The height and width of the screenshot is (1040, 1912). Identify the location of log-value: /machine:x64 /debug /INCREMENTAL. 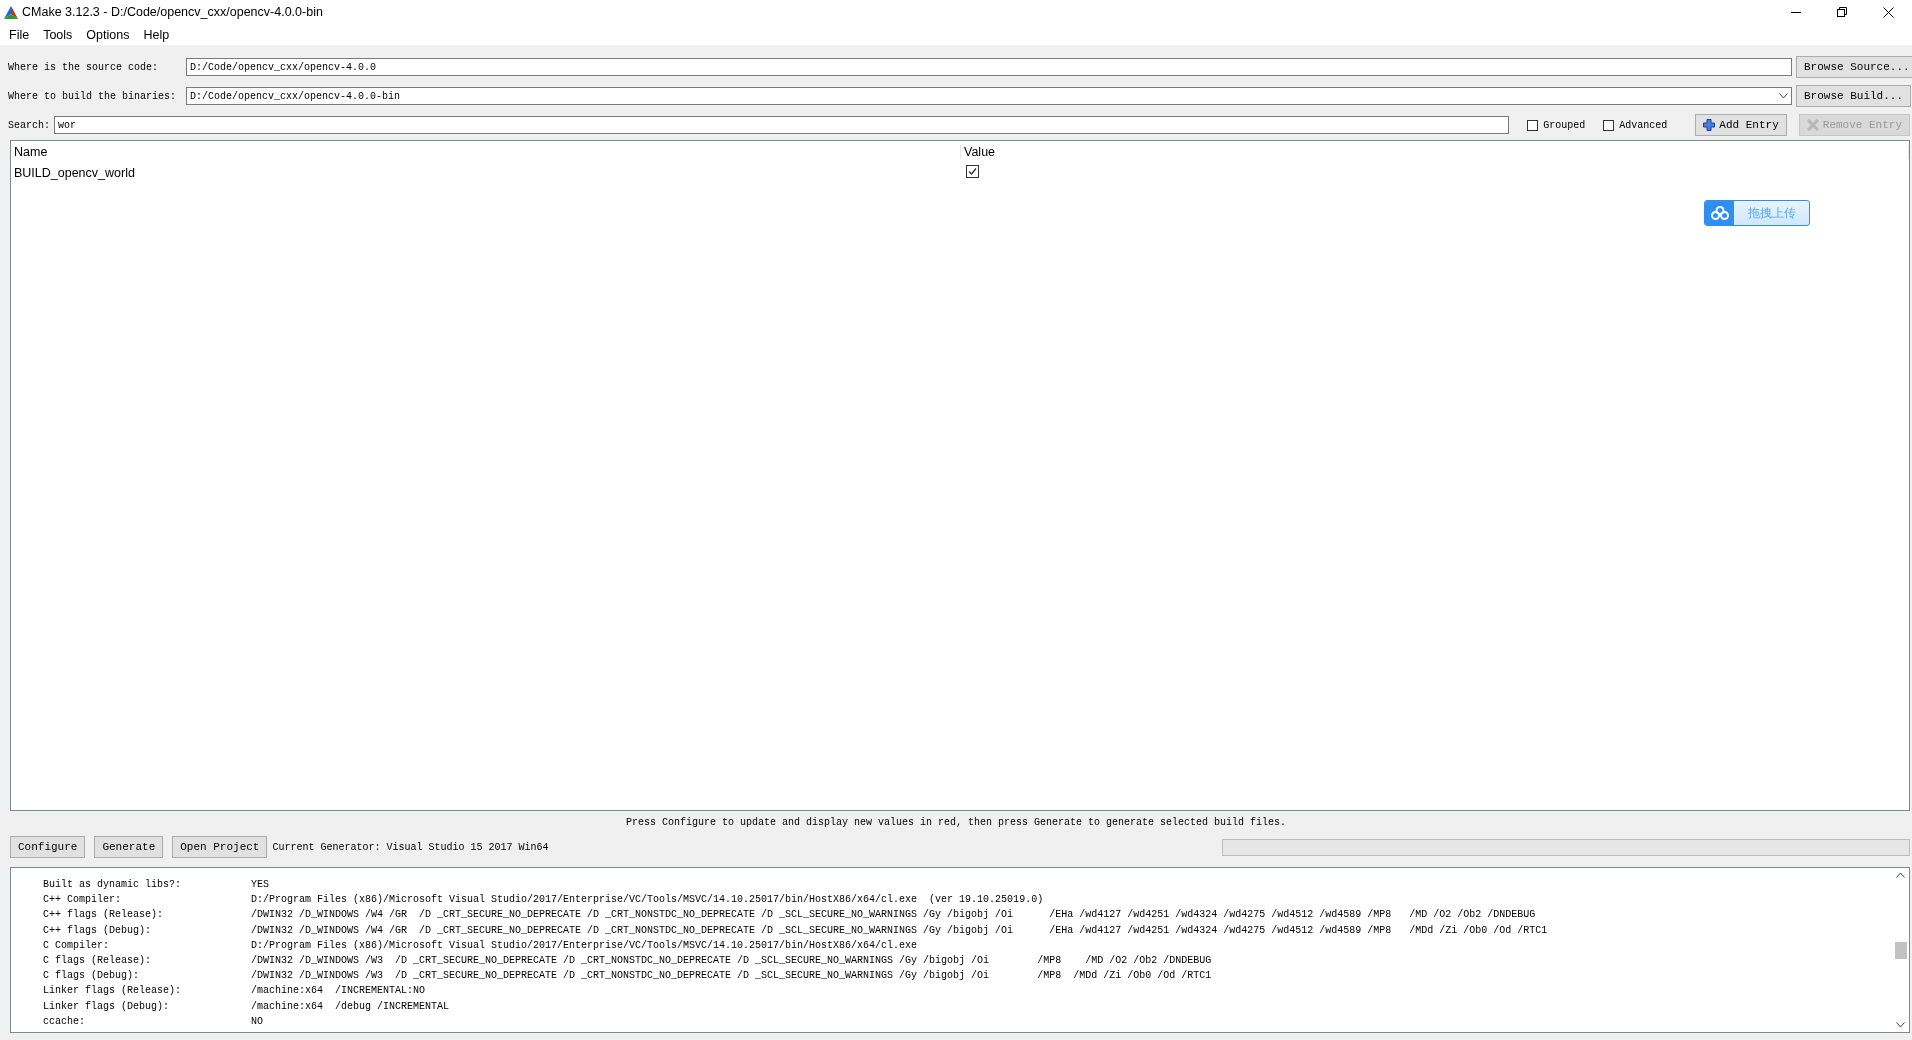
(351, 1006).